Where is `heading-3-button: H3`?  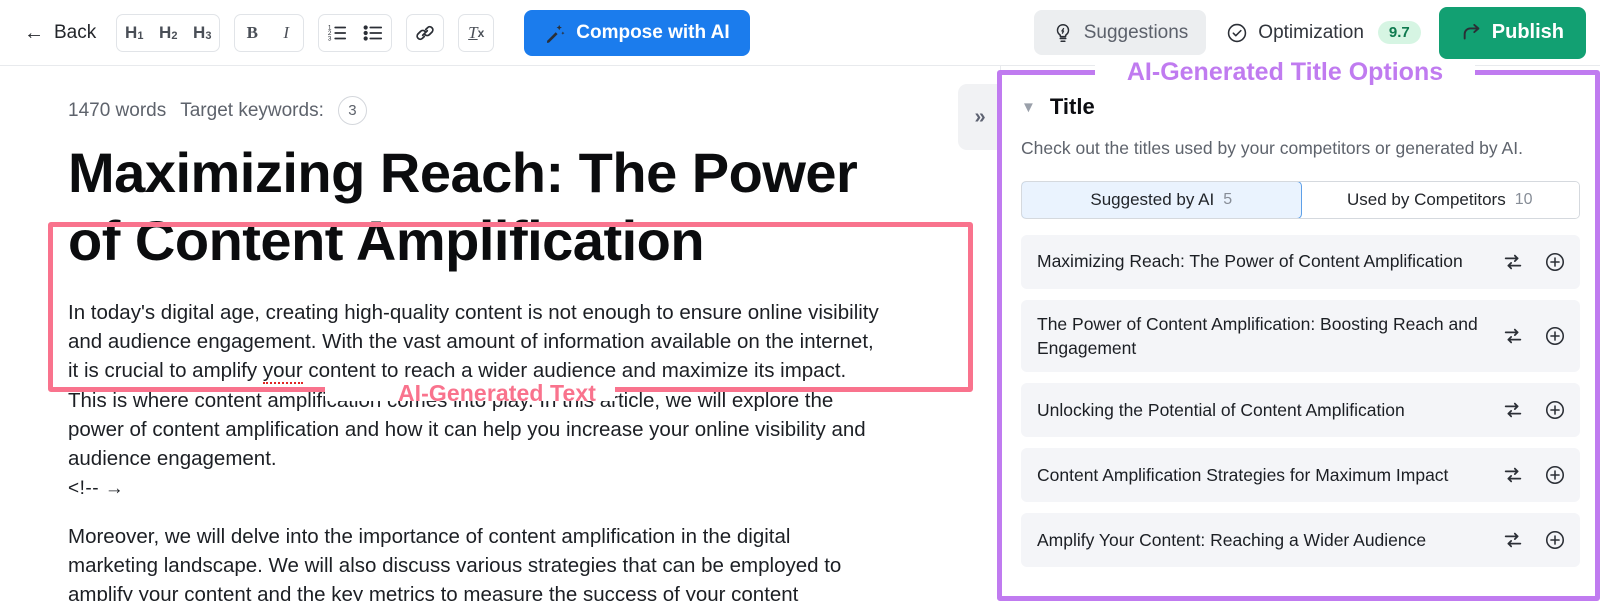
heading-3-button: H3 is located at coordinates (202, 33).